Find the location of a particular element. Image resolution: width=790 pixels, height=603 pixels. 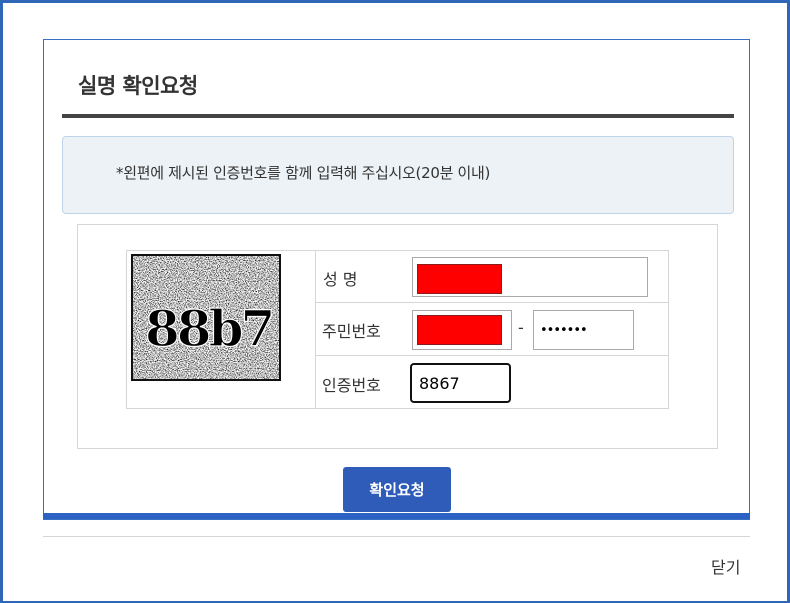

dialog-accent-bar is located at coordinates (396, 516).